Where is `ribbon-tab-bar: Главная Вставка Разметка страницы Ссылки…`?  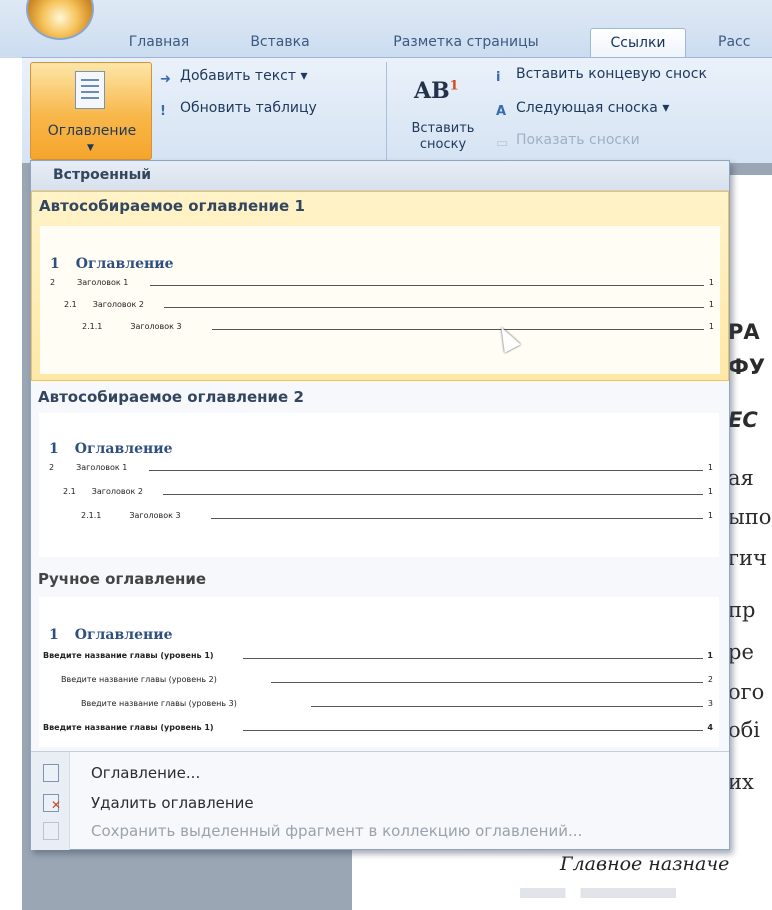 ribbon-tab-bar: Главная Вставка Разметка страницы Ссылки… is located at coordinates (386, 29).